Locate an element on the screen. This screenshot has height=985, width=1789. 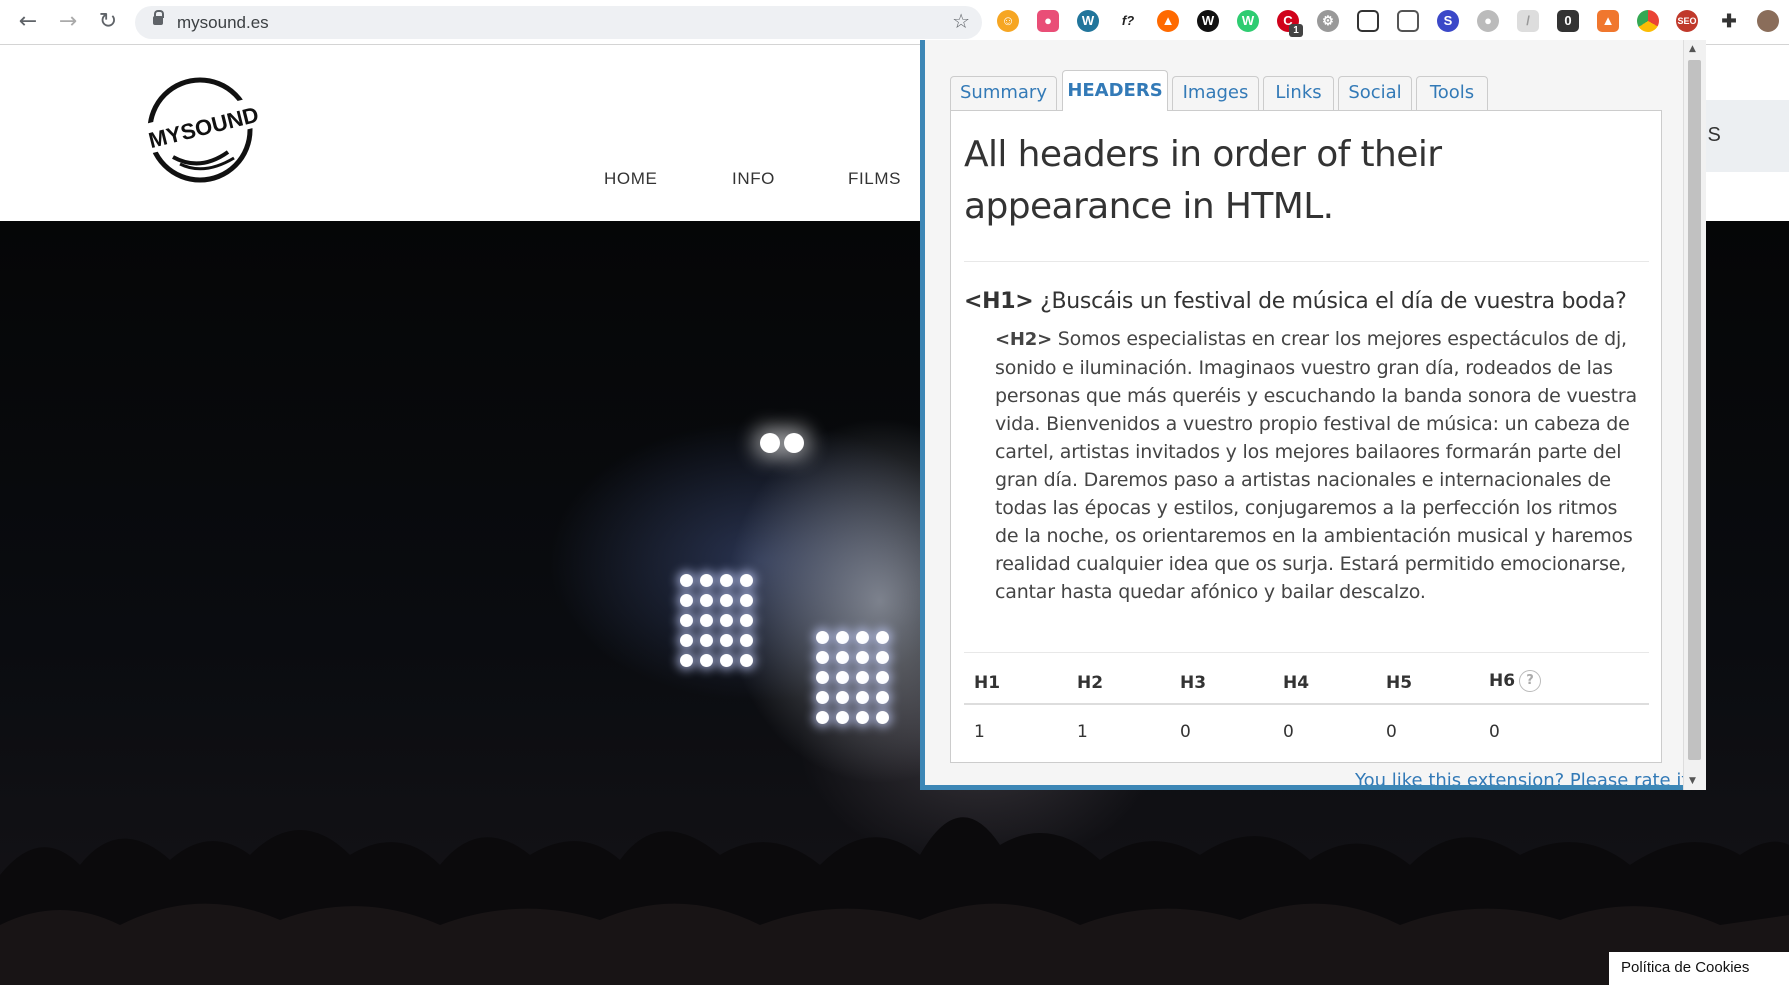
extension-emoji-icon: ☺ is located at coordinates (1008, 21).